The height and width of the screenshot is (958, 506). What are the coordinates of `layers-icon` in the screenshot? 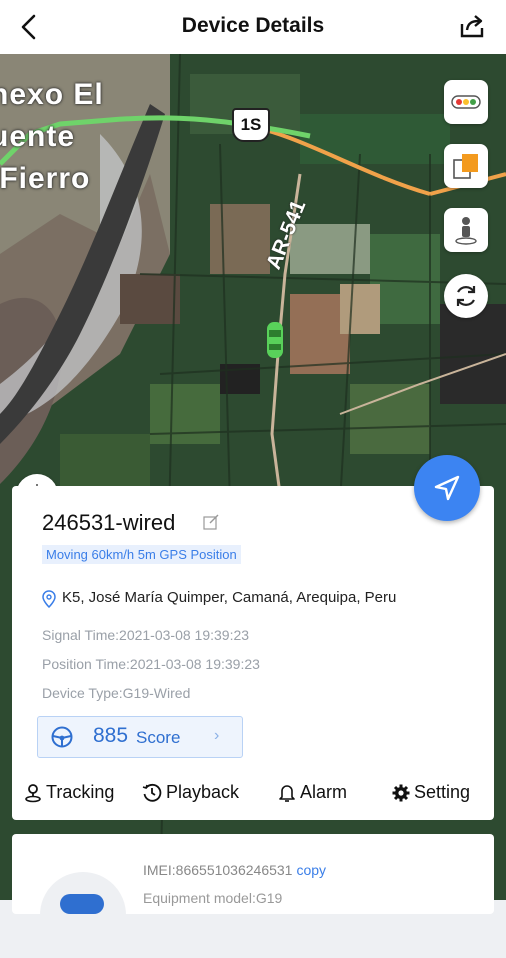 It's located at (465, 166).